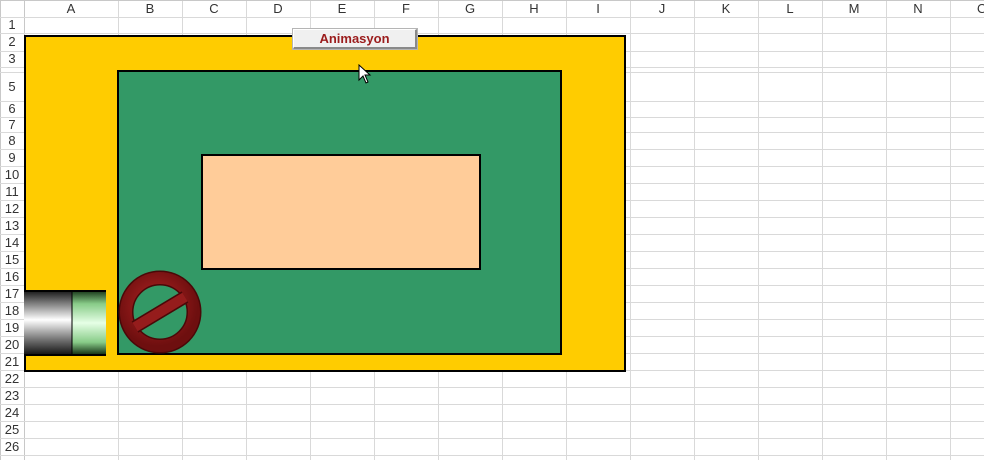 Image resolution: width=984 pixels, height=460 pixels. What do you see at coordinates (342, 8) in the screenshot?
I see `column-header-e: E` at bounding box center [342, 8].